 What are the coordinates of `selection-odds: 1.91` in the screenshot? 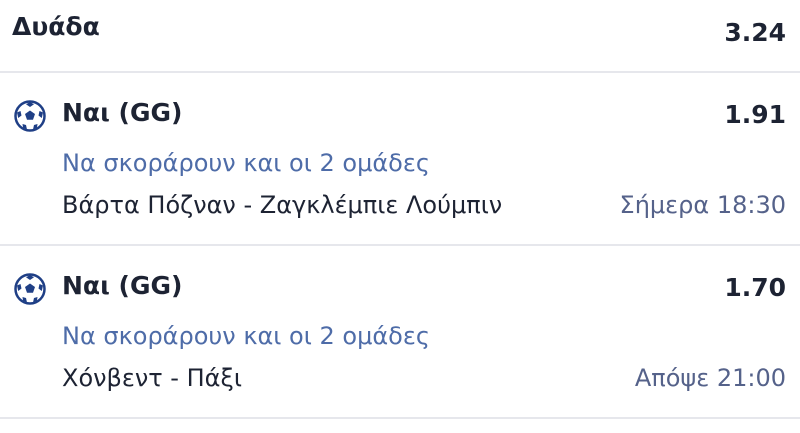 It's located at (755, 114).